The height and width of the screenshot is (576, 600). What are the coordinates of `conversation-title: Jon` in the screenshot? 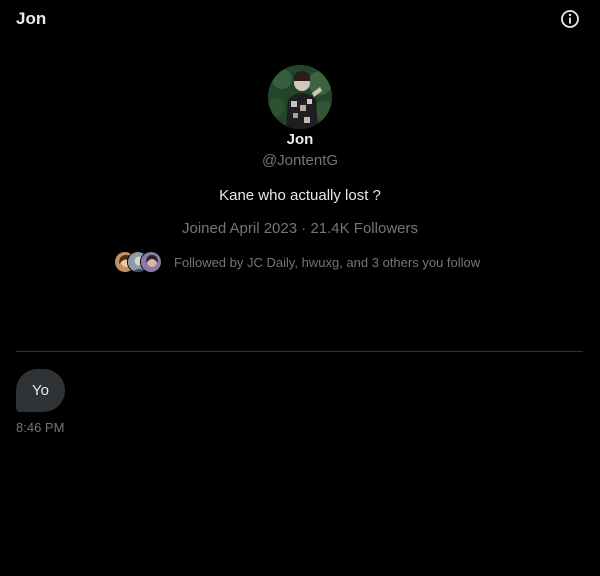 It's located at (31, 18).